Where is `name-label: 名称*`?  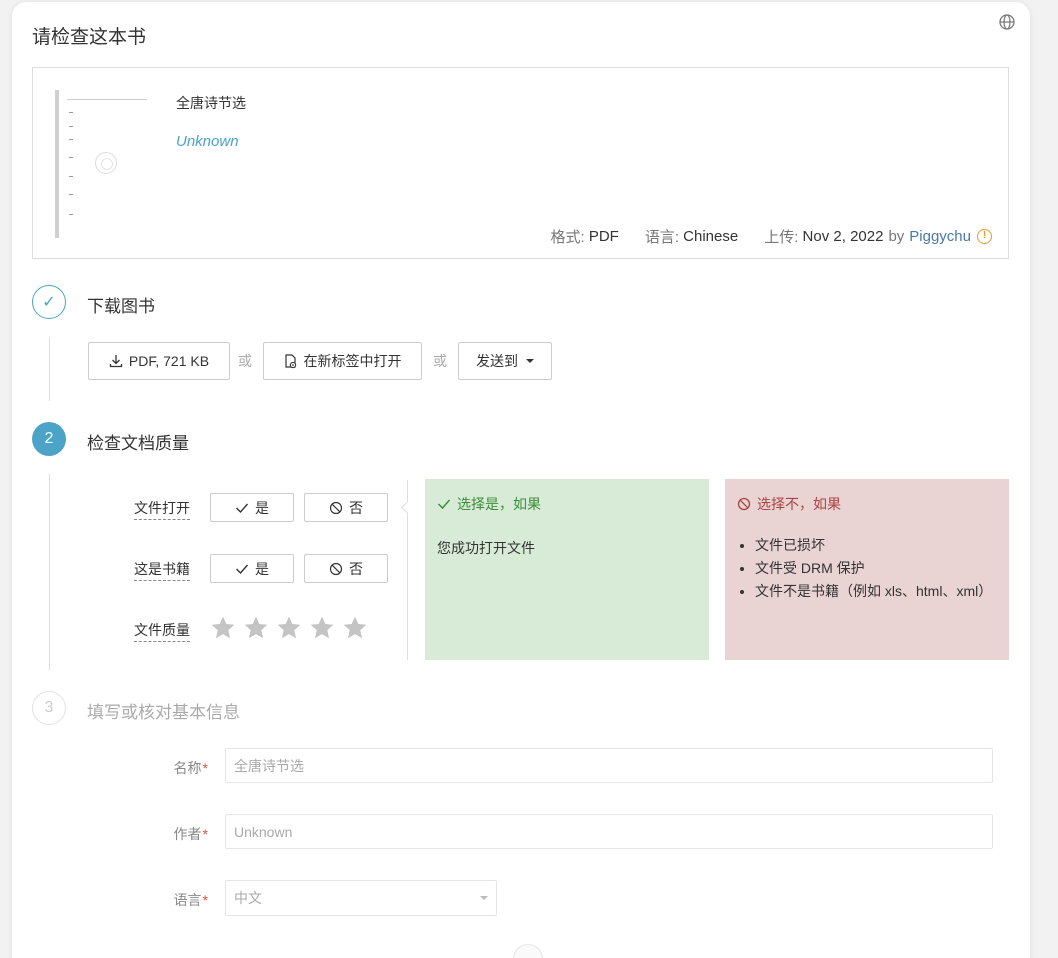 name-label: 名称* is located at coordinates (174, 768).